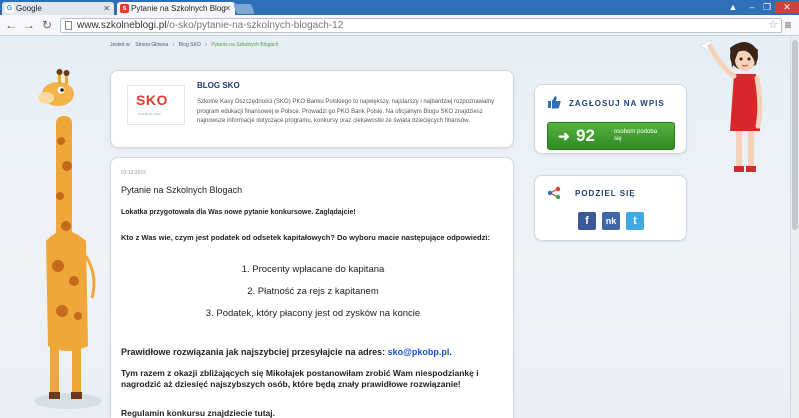 This screenshot has height=418, width=799. I want to click on maximize-button: ❐, so click(767, 7).